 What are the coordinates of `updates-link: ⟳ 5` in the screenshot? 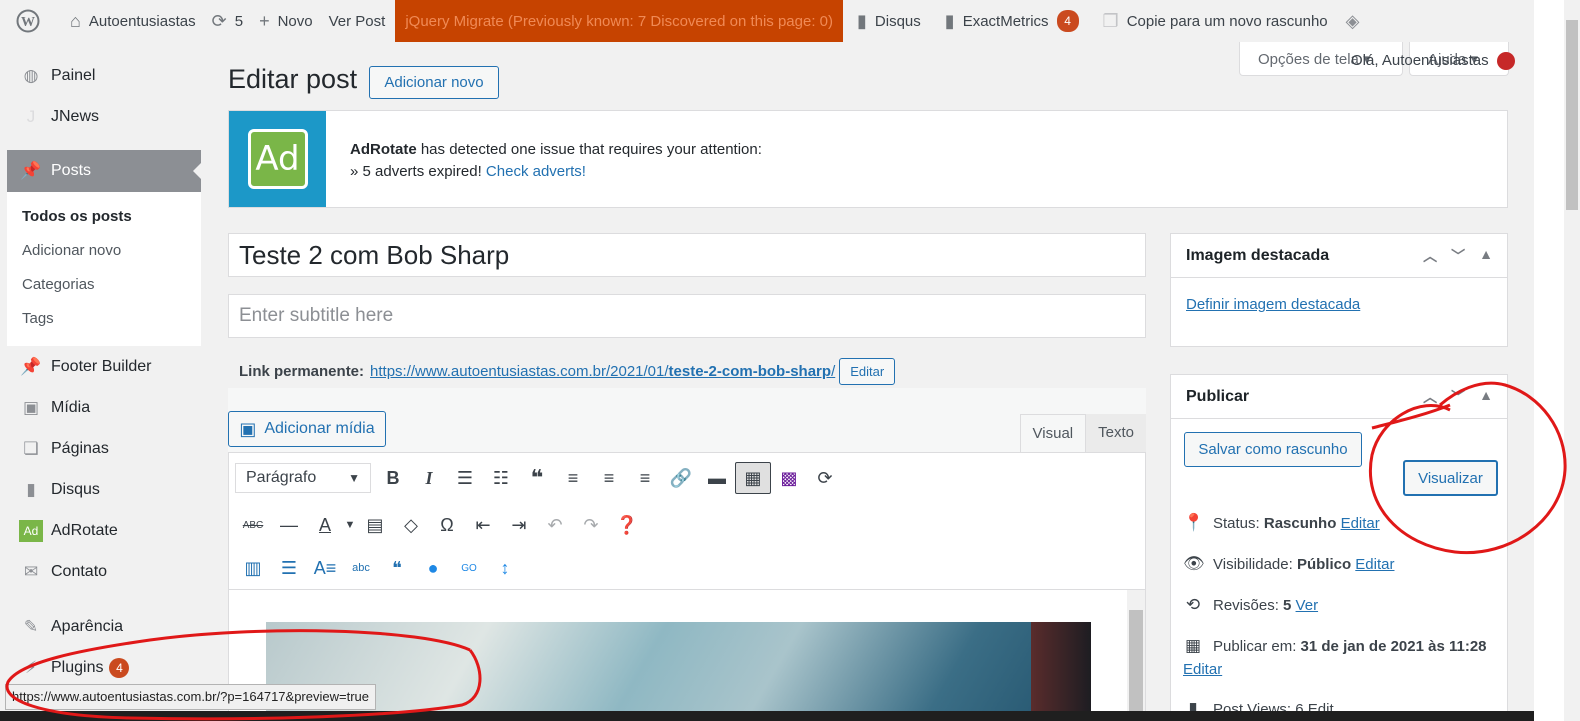 It's located at (227, 21).